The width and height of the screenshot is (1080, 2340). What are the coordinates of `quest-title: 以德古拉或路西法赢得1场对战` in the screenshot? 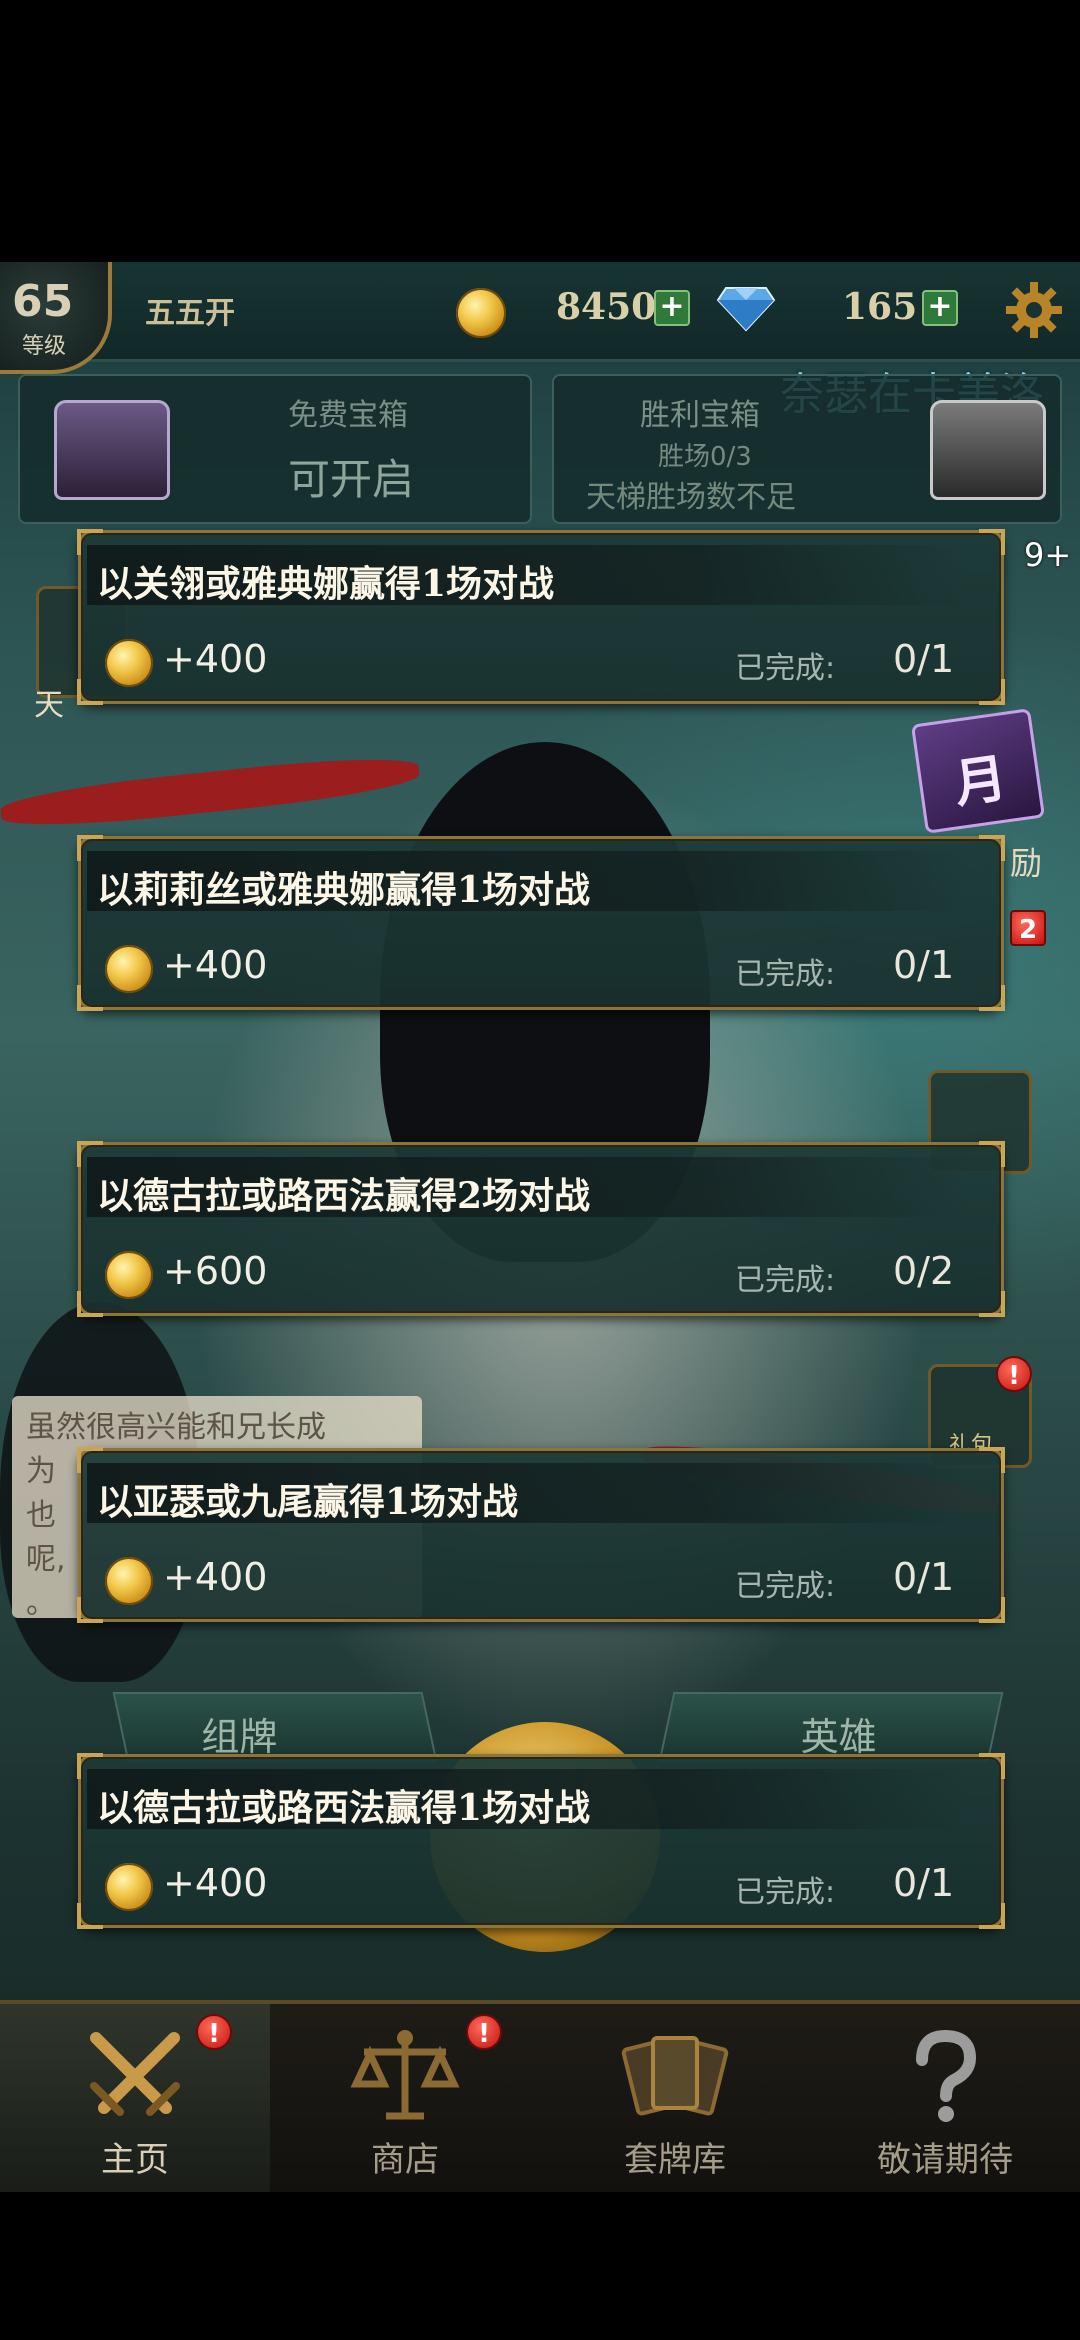 It's located at (344, 1808).